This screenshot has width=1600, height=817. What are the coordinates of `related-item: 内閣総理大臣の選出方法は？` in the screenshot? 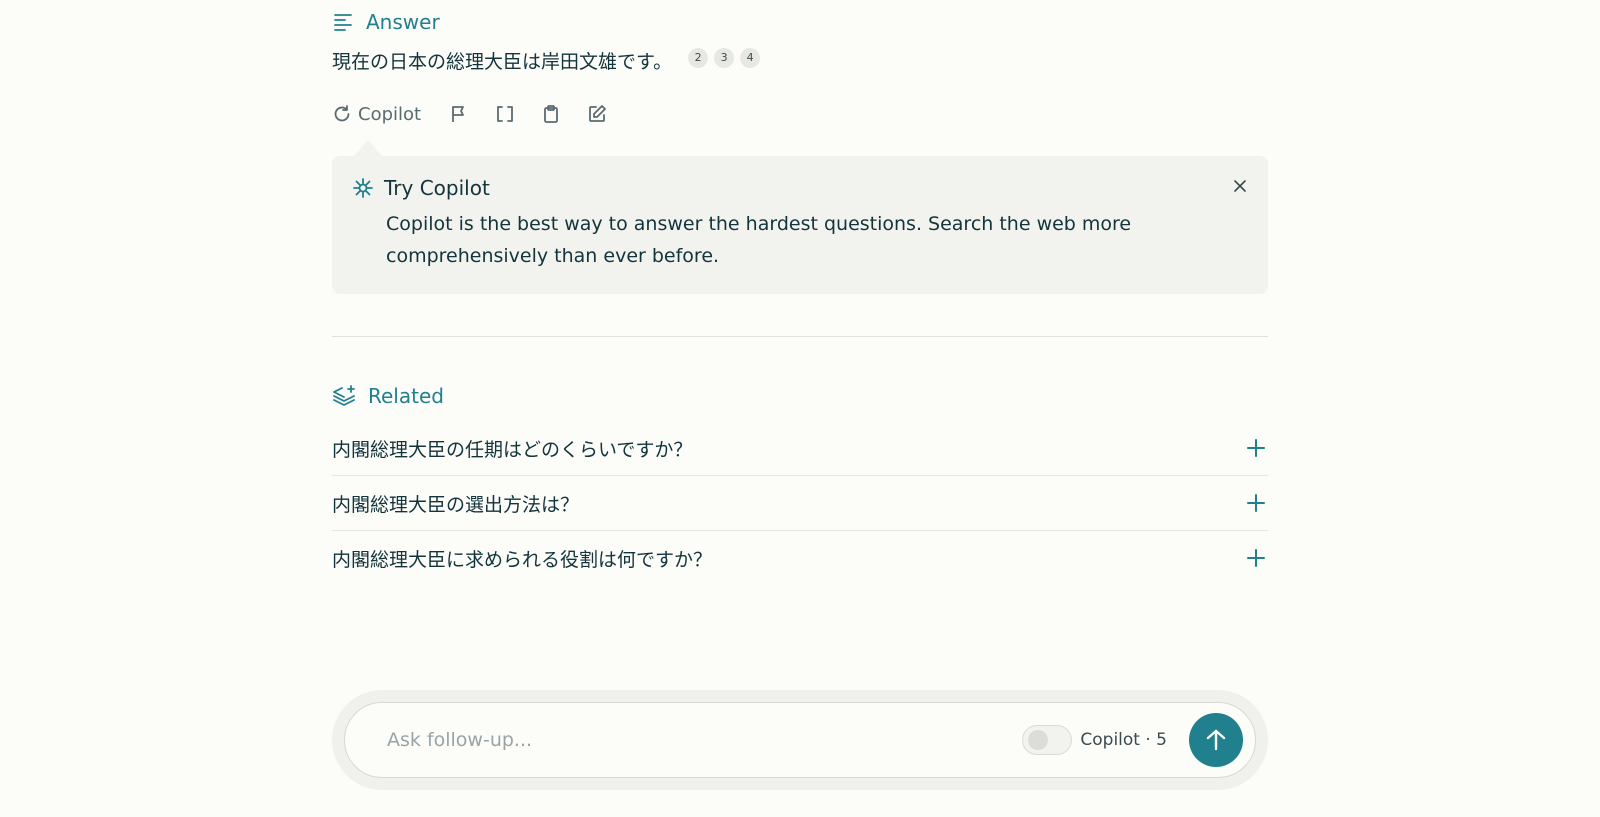 It's located at (800, 502).